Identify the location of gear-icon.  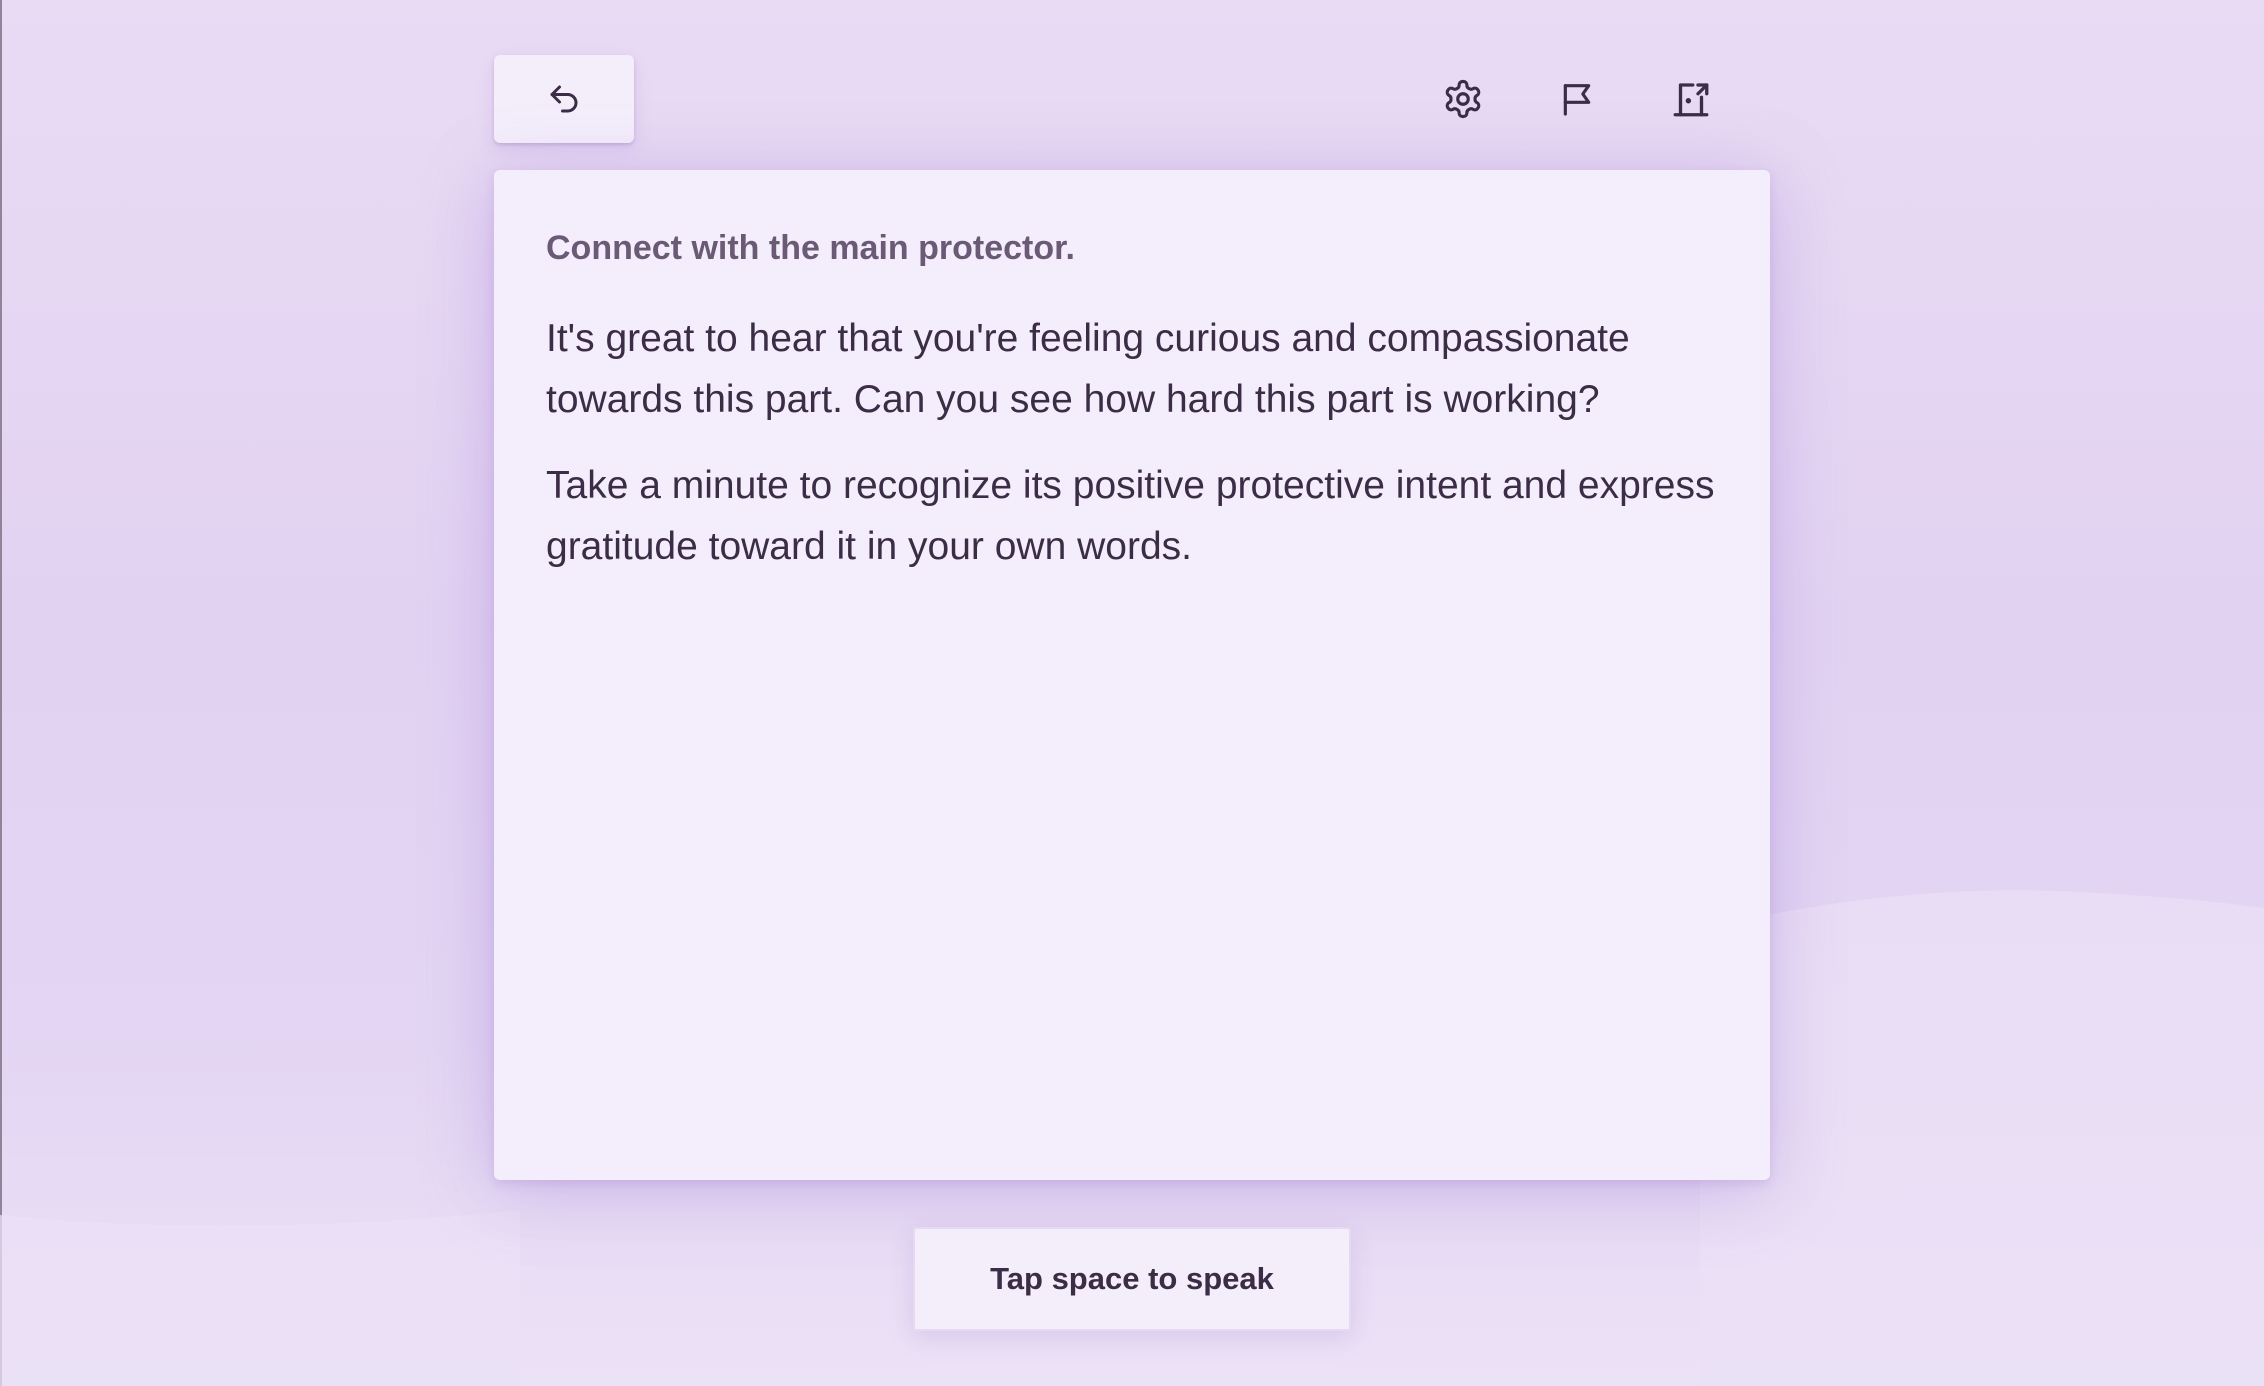
(1463, 99).